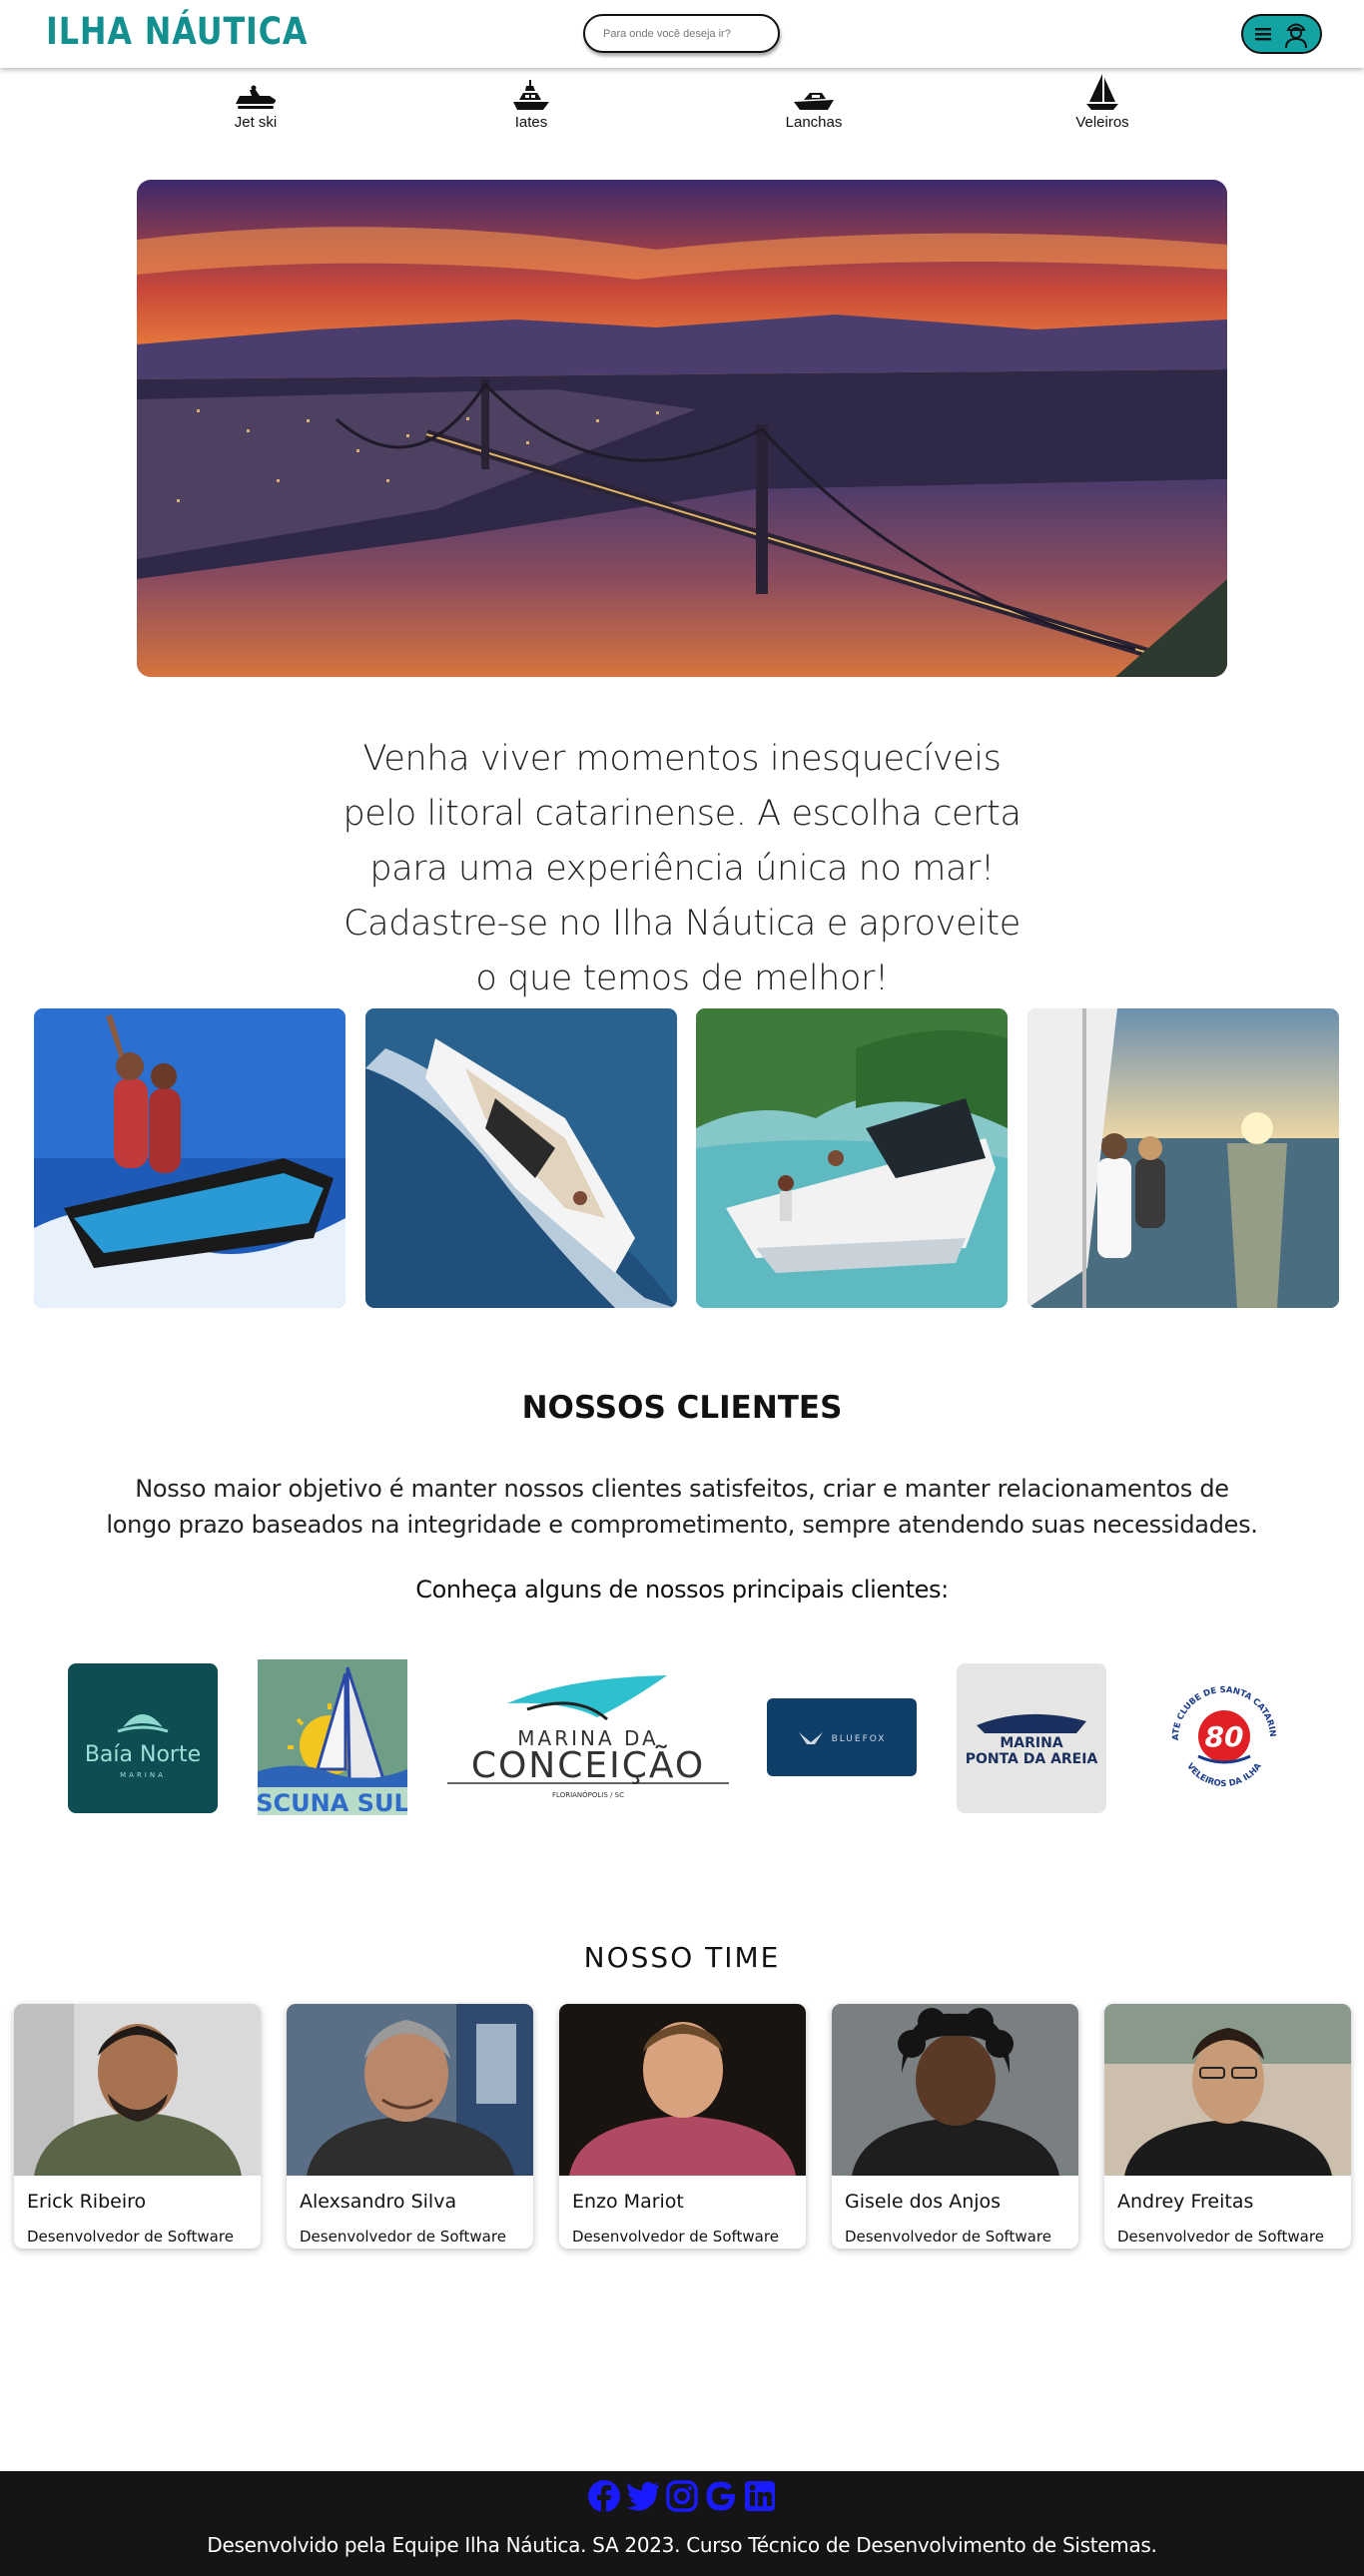 The width and height of the screenshot is (1364, 2576). What do you see at coordinates (1032, 1759) in the screenshot?
I see `svg-text: PONTA DA AREIA` at bounding box center [1032, 1759].